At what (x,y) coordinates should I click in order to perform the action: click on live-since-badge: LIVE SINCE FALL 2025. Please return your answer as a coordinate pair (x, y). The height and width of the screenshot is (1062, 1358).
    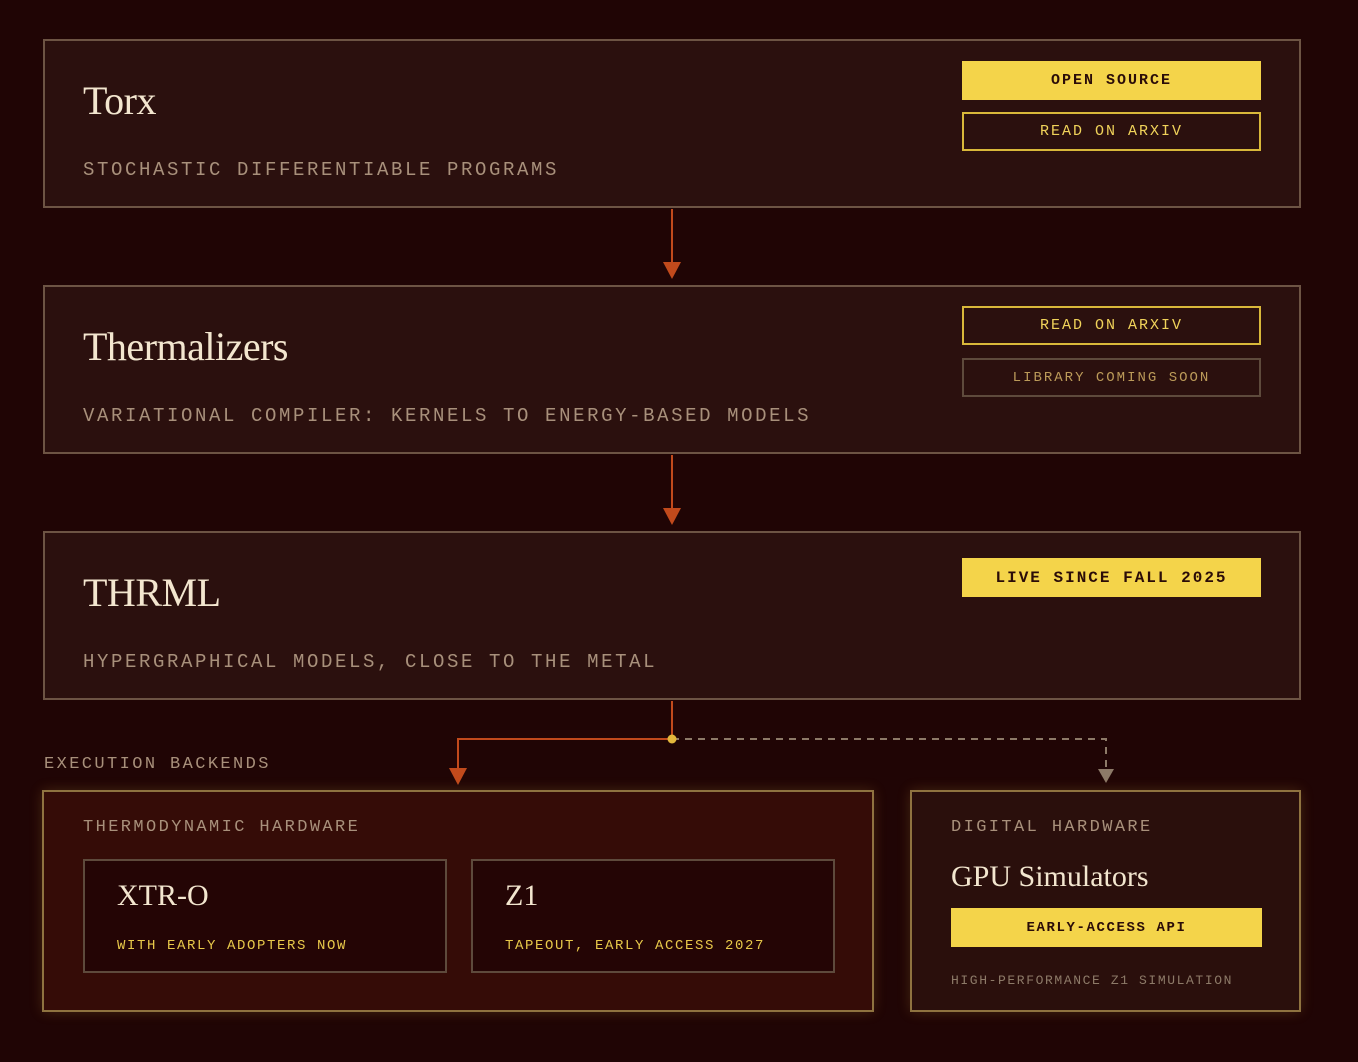
    Looking at the image, I should click on (1111, 577).